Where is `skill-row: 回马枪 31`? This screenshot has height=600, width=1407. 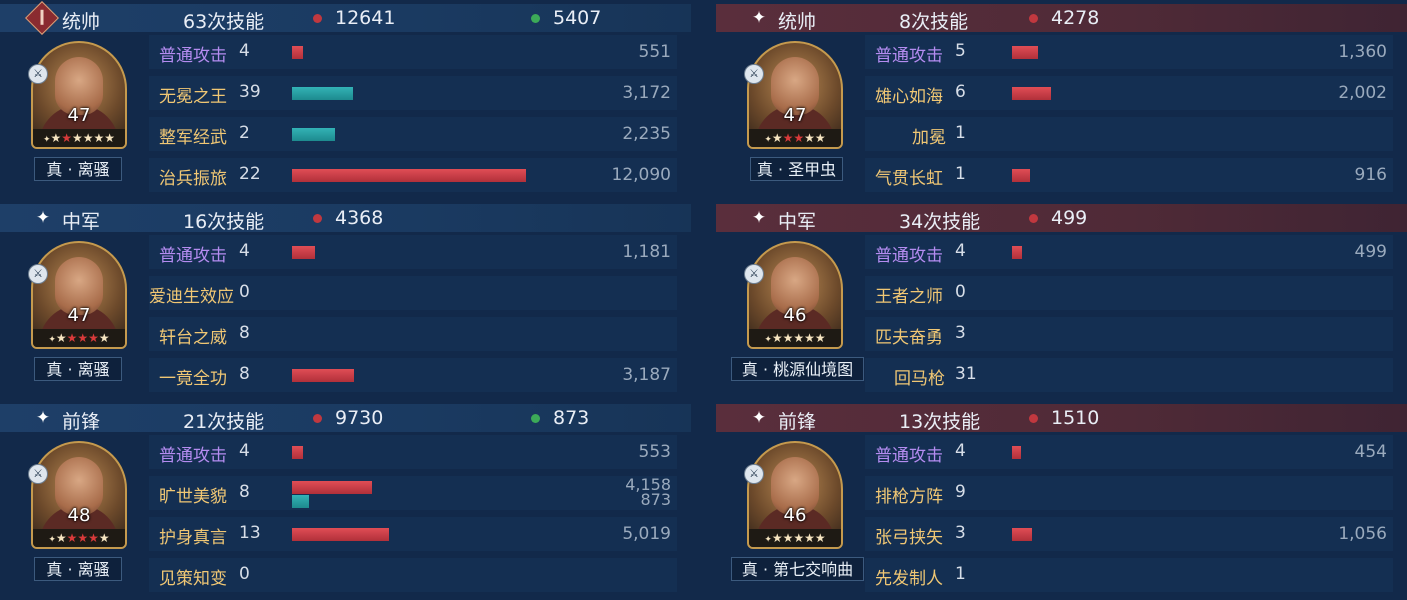
skill-row: 回马枪 31 is located at coordinates (1129, 375).